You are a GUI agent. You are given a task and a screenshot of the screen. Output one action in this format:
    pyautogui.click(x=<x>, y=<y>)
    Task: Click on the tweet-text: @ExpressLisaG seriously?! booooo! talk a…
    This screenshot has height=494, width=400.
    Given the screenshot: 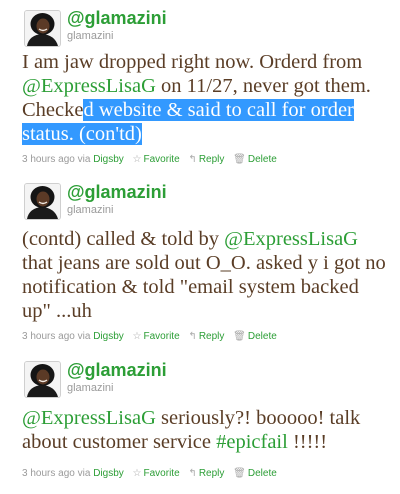 What is the action you would take?
    pyautogui.click(x=207, y=430)
    